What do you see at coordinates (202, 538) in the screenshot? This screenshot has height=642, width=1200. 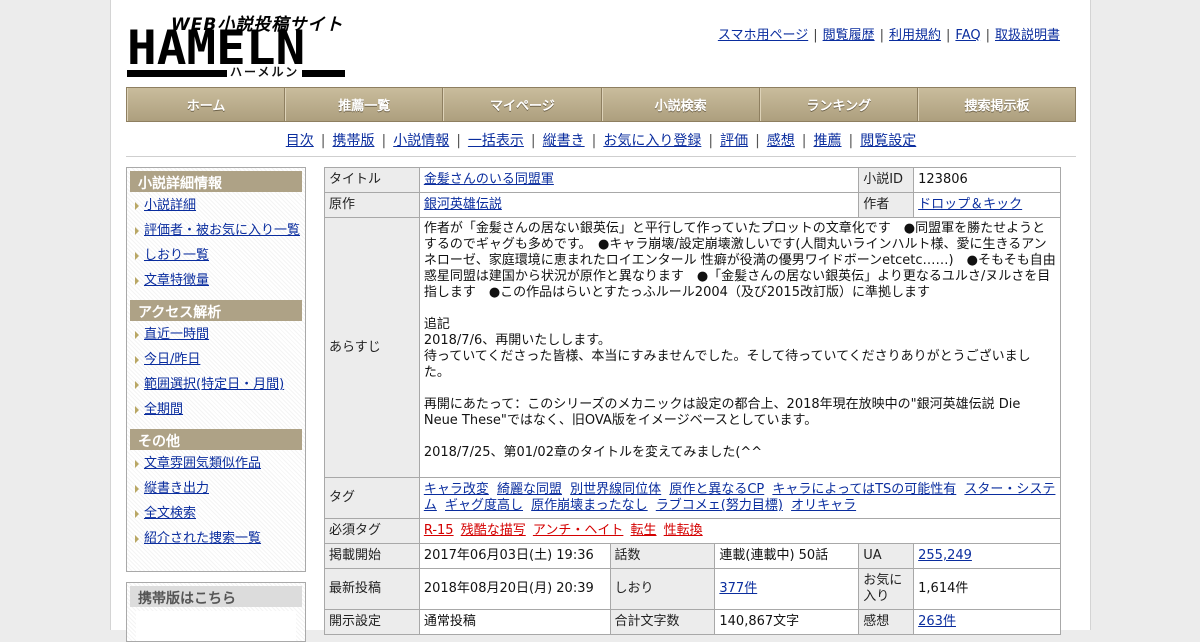 I see `sidebar-link: 紹介された捜索一覧` at bounding box center [202, 538].